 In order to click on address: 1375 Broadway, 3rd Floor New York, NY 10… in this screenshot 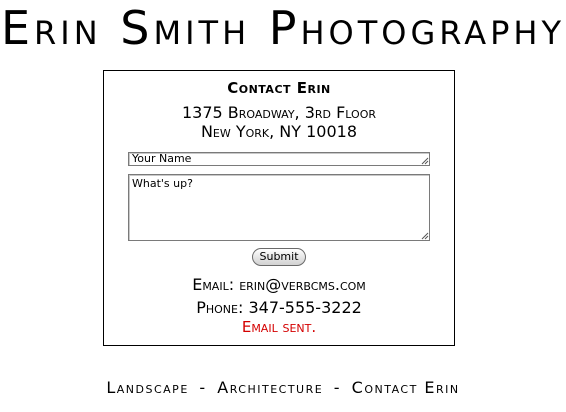, I will do `click(279, 122)`.